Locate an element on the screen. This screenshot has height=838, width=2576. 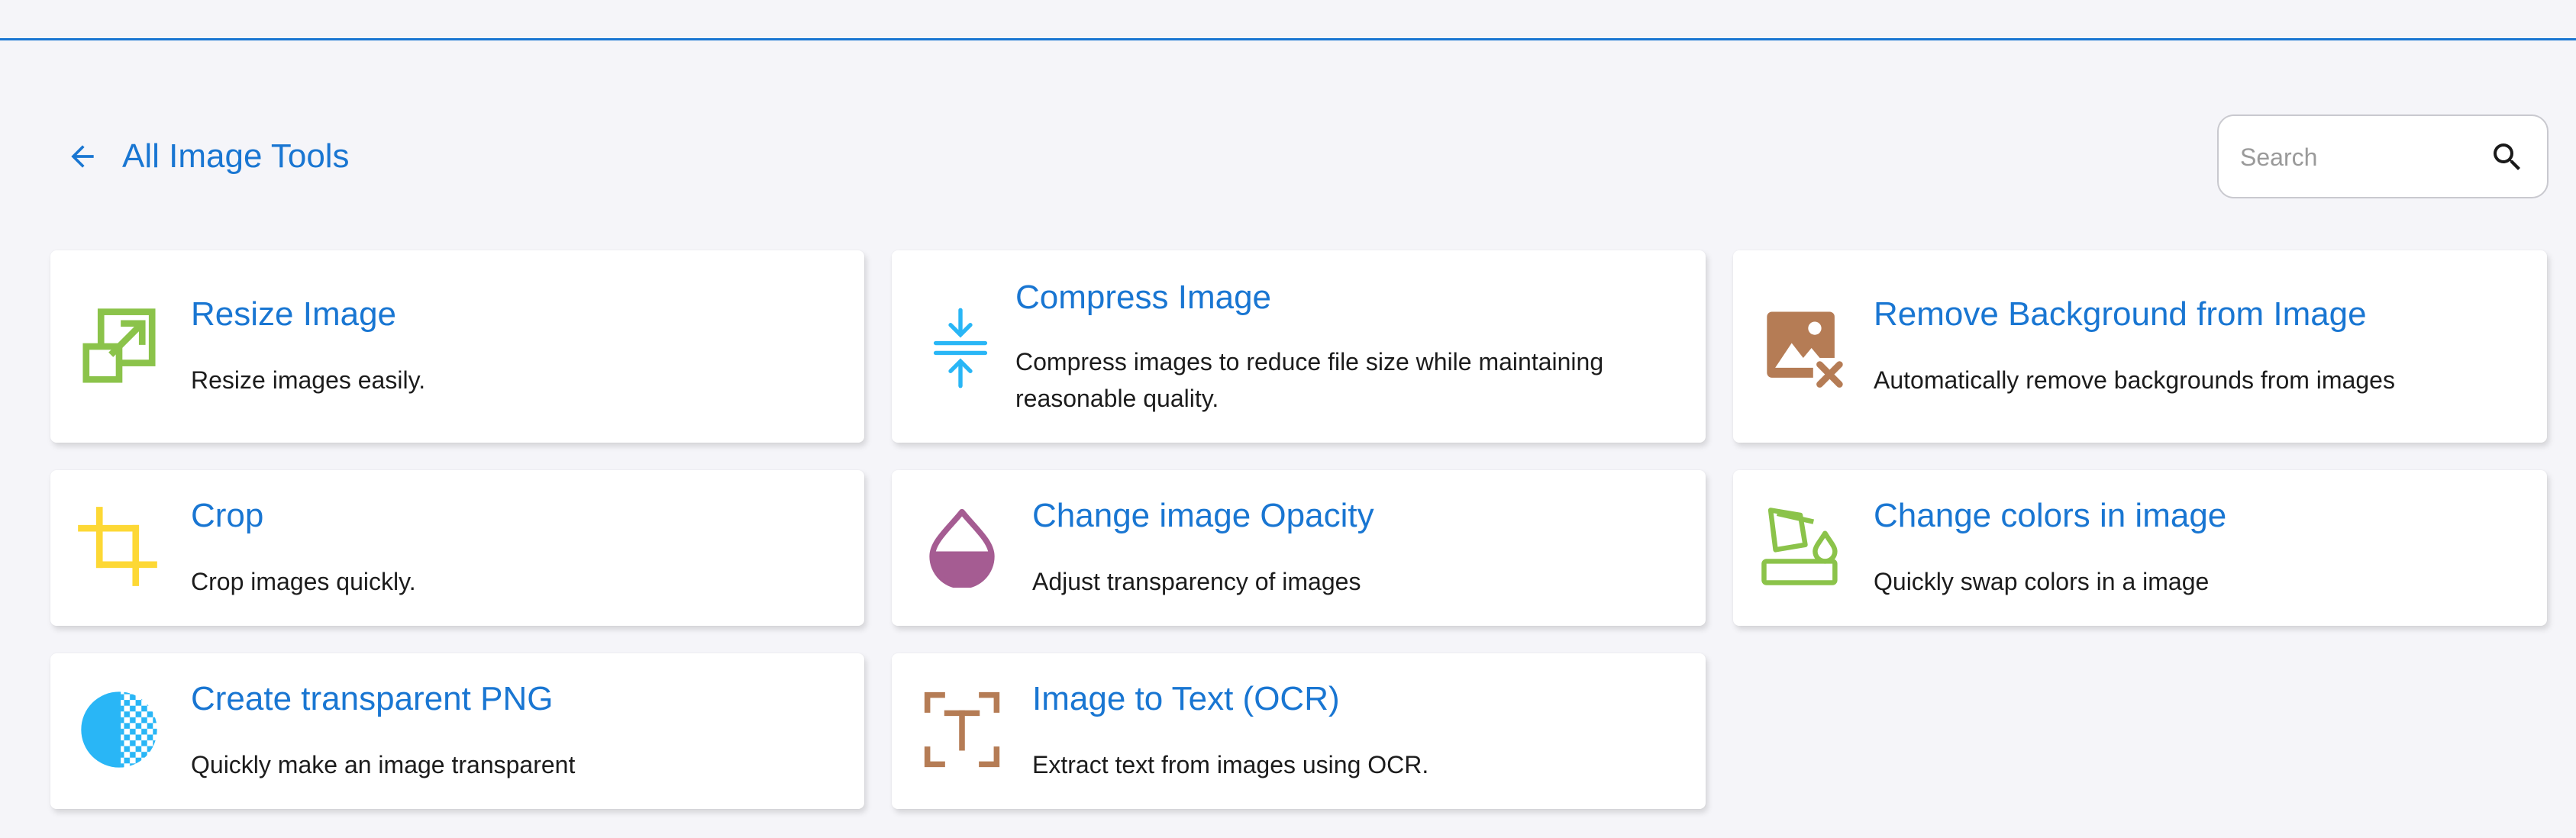
search-box is located at coordinates (2383, 156).